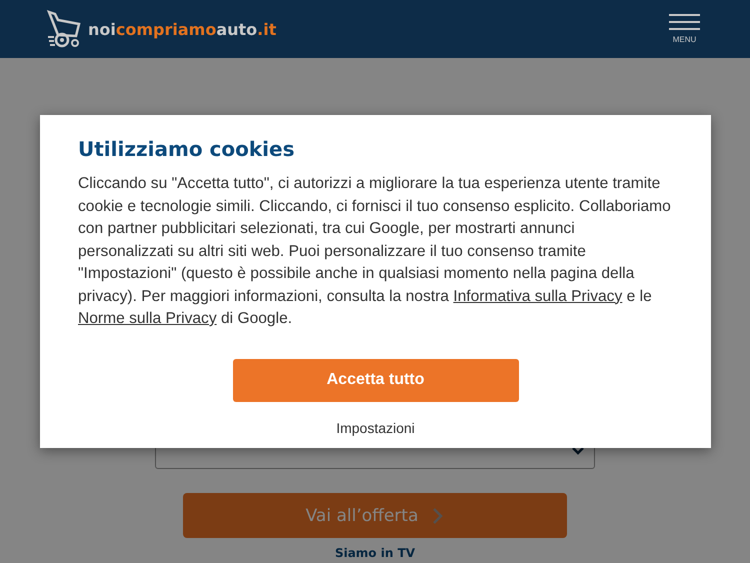  What do you see at coordinates (375, 428) in the screenshot?
I see `settings-link: Impostazioni` at bounding box center [375, 428].